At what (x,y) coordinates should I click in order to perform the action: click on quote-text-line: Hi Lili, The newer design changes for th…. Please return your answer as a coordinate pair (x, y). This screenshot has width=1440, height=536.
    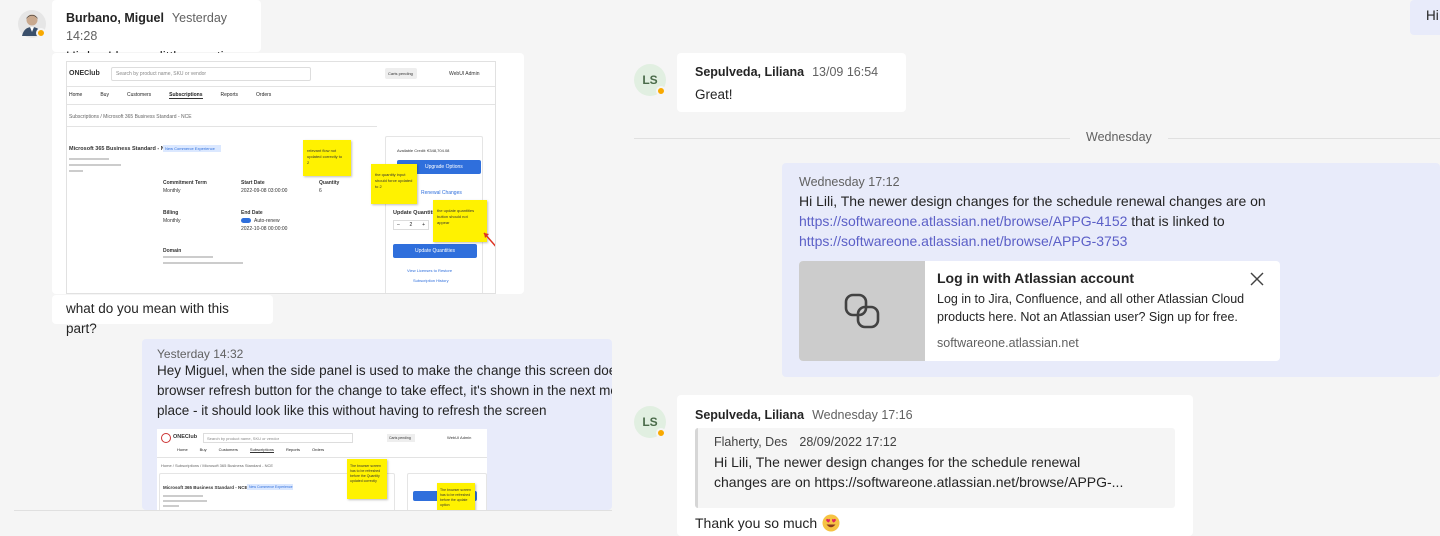
    Looking at the image, I should click on (897, 462).